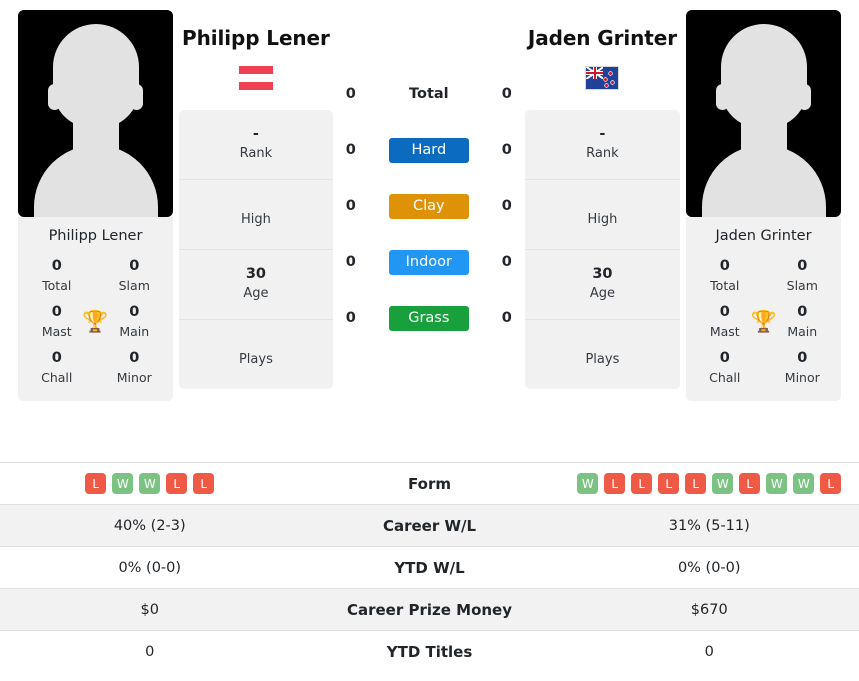 The image size is (859, 681). I want to click on surface-label-indoor: Indoor, so click(428, 262).